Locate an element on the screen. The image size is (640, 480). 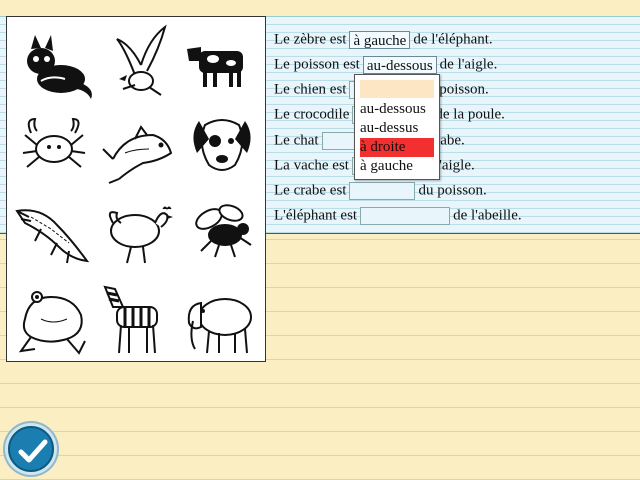
answer-field: à gauche is located at coordinates (380, 39).